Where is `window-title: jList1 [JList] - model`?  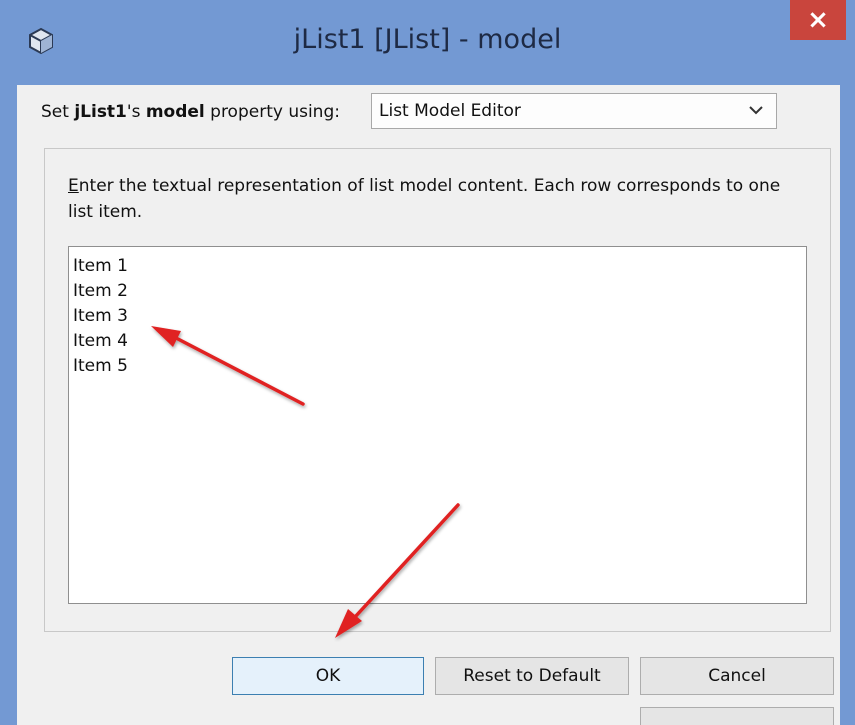
window-title: jList1 [JList] - model is located at coordinates (427, 39).